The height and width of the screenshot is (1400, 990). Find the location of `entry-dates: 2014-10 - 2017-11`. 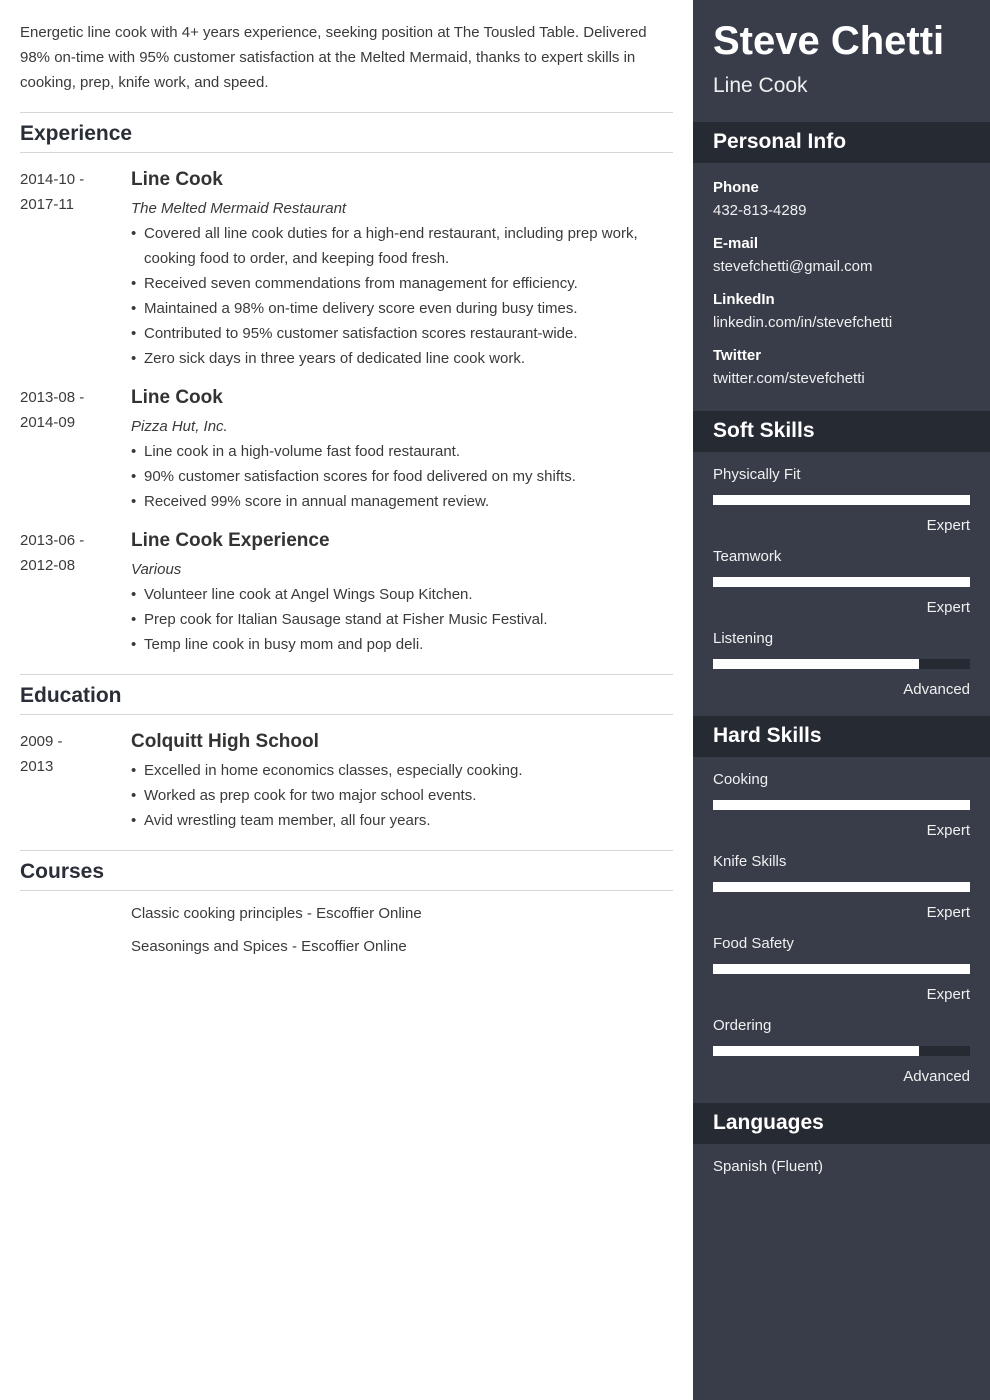

entry-dates: 2014-10 - 2017-11 is located at coordinates (75, 269).